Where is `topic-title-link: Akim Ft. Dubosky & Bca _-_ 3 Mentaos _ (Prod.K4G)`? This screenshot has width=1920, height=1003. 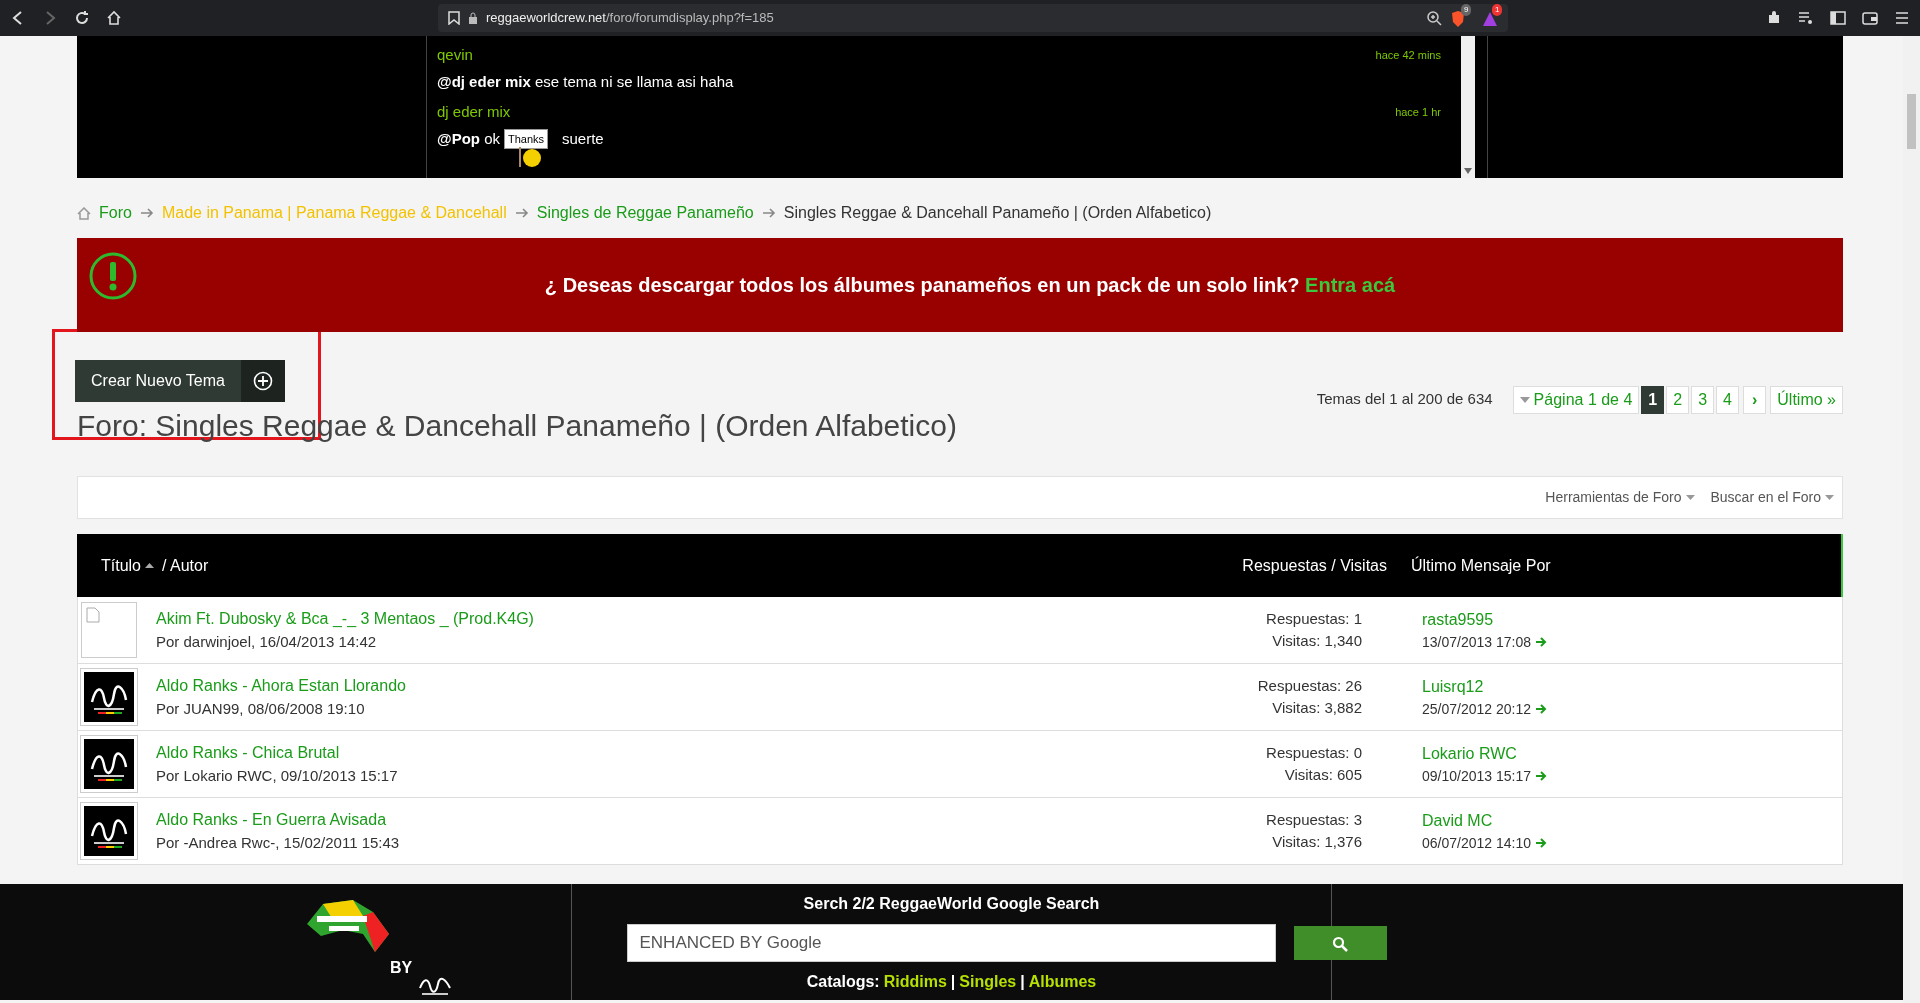 topic-title-link: Akim Ft. Dubosky & Bca _-_ 3 Mentaos _ (Prod.K4G) is located at coordinates (634, 618).